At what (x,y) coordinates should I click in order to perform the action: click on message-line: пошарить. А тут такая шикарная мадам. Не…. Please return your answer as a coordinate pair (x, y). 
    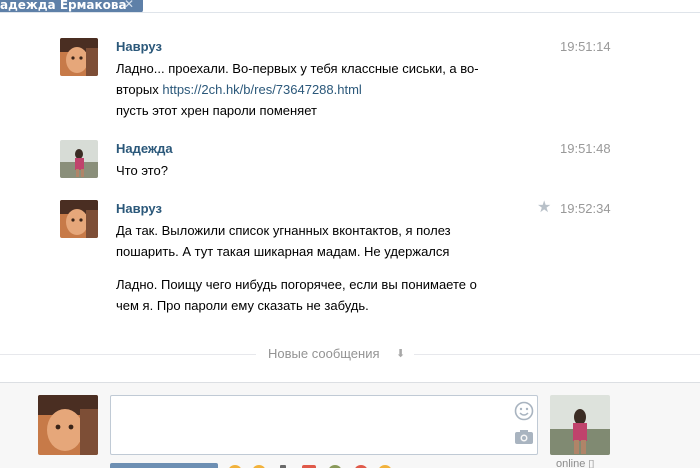
    Looking at the image, I should click on (283, 251).